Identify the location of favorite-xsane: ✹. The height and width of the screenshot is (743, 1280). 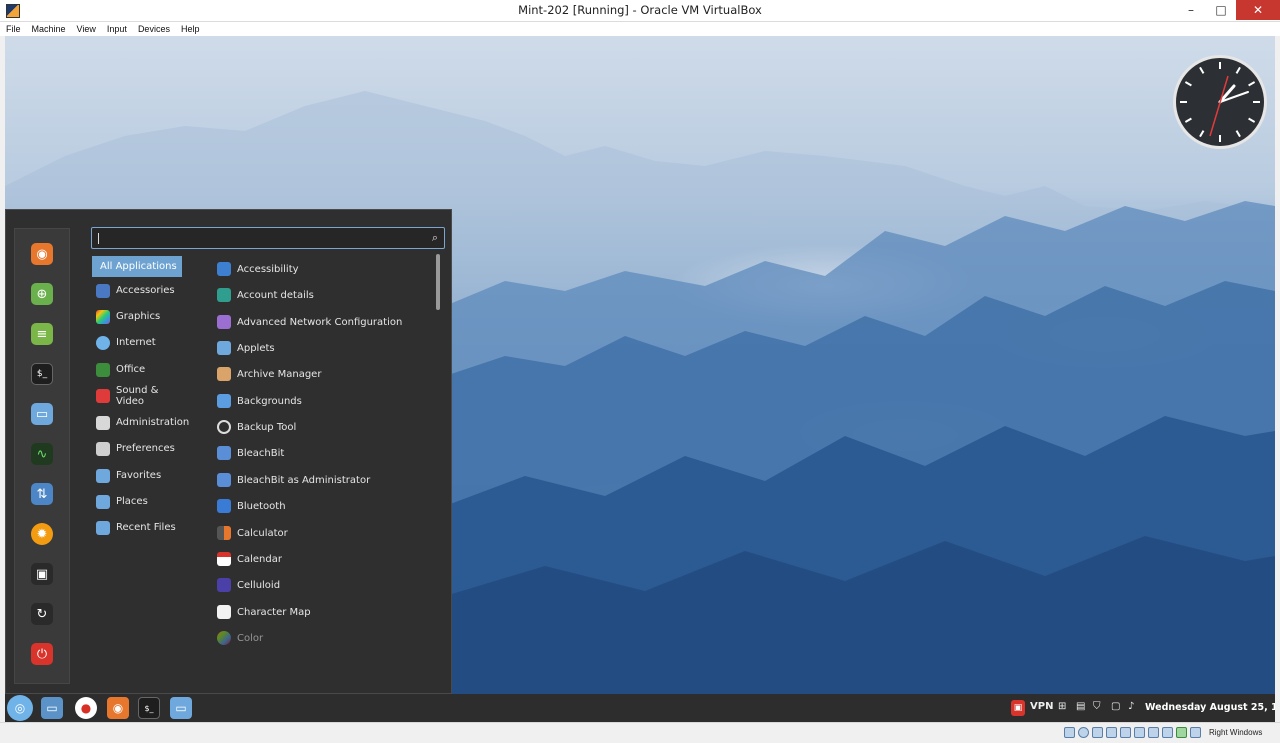
(42, 534).